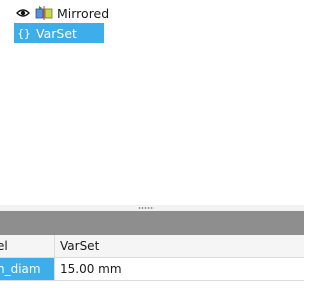 This screenshot has height=304, width=320. Describe the element at coordinates (146, 208) in the screenshot. I see `splitter-grip-icon` at that location.